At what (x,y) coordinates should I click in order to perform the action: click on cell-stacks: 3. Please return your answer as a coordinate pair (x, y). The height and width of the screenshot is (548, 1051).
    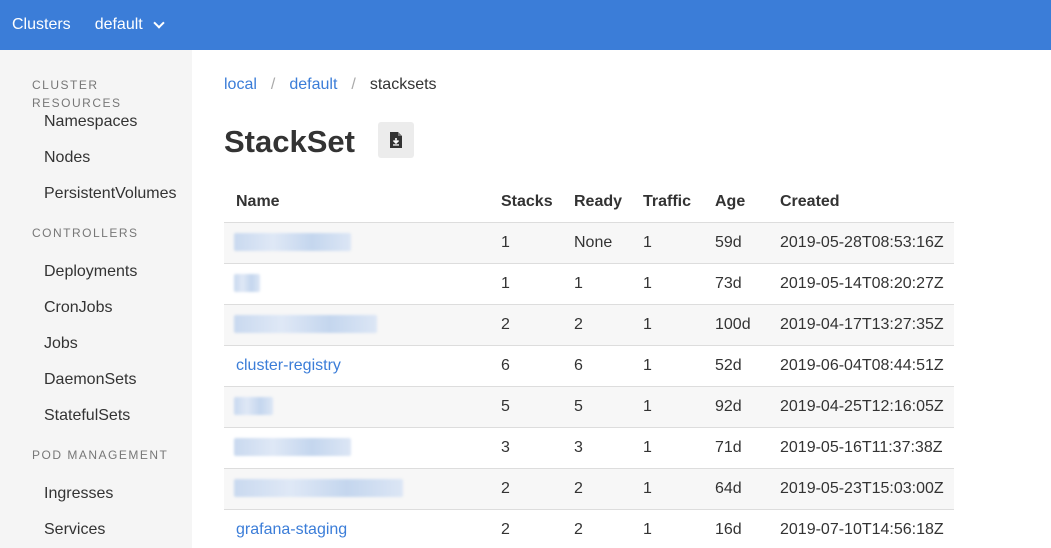
    Looking at the image, I should click on (525, 448).